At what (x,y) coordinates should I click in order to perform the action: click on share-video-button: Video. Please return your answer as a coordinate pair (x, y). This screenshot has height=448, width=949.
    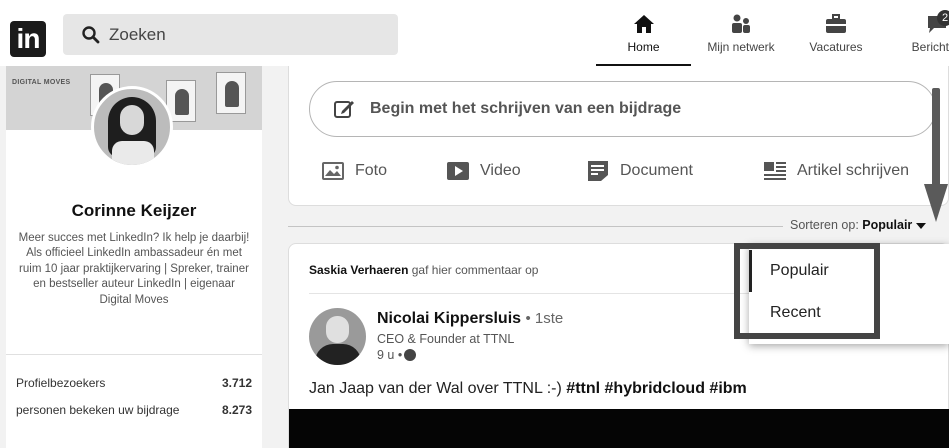
    Looking at the image, I should click on (491, 172).